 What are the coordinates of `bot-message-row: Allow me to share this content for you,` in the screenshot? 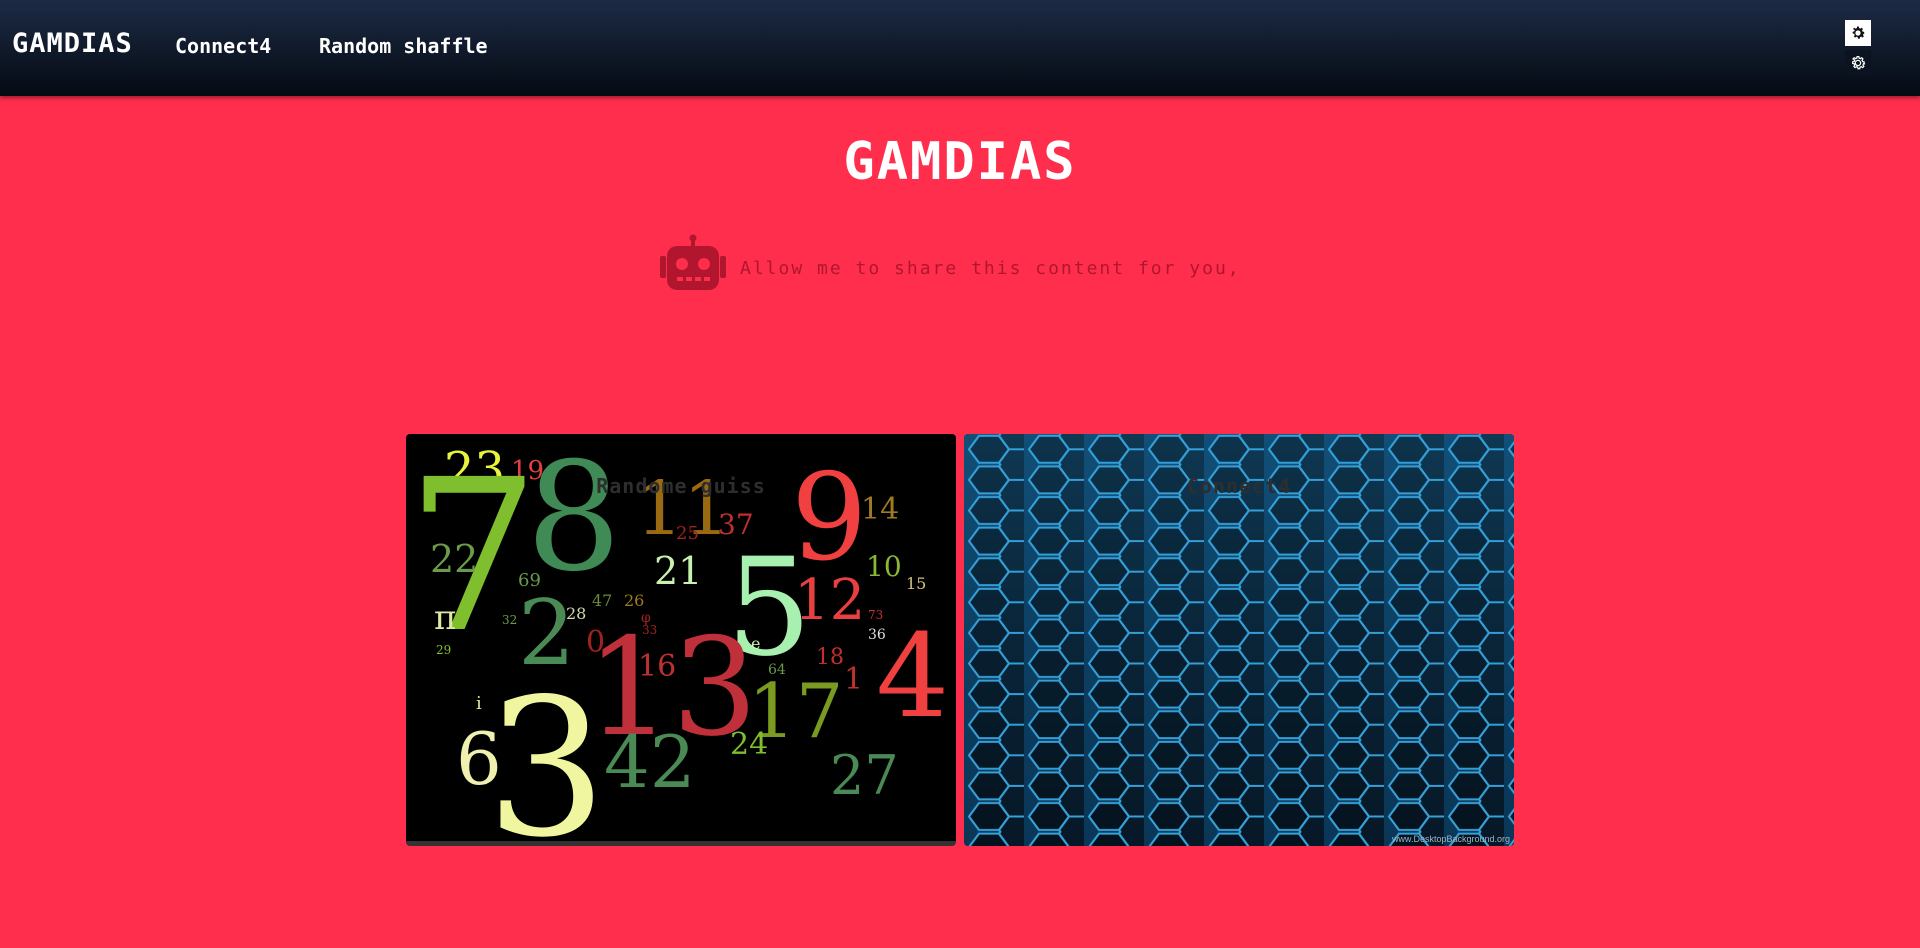 It's located at (949, 264).